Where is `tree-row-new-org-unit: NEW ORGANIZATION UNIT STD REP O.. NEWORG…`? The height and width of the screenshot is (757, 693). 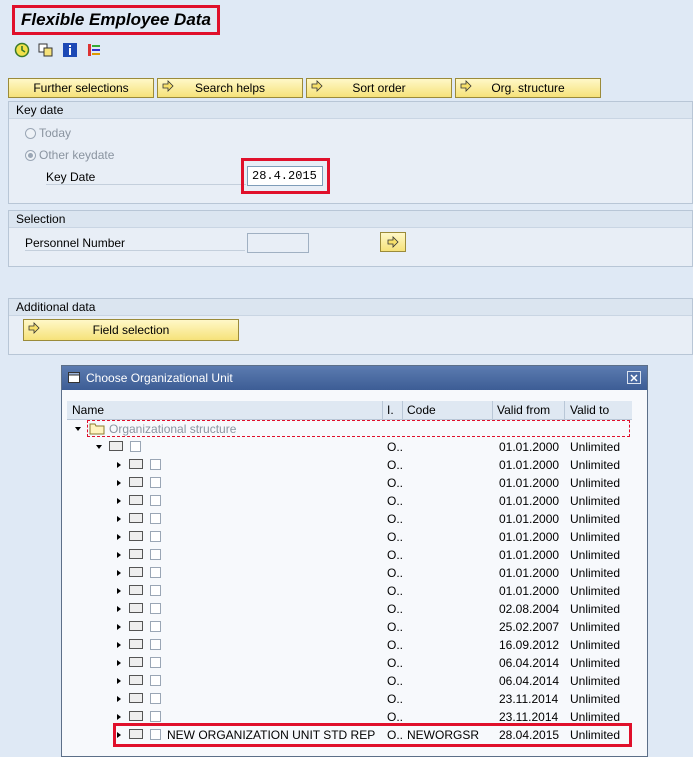 tree-row-new-org-unit: NEW ORGANIZATION UNIT STD REP O.. NEWORG… is located at coordinates (349, 735).